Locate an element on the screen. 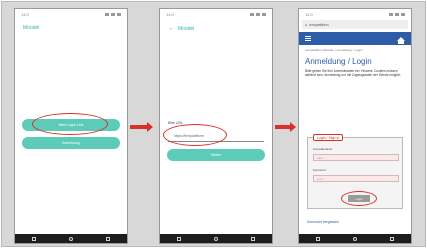  username-field: user is located at coordinates (356, 157).